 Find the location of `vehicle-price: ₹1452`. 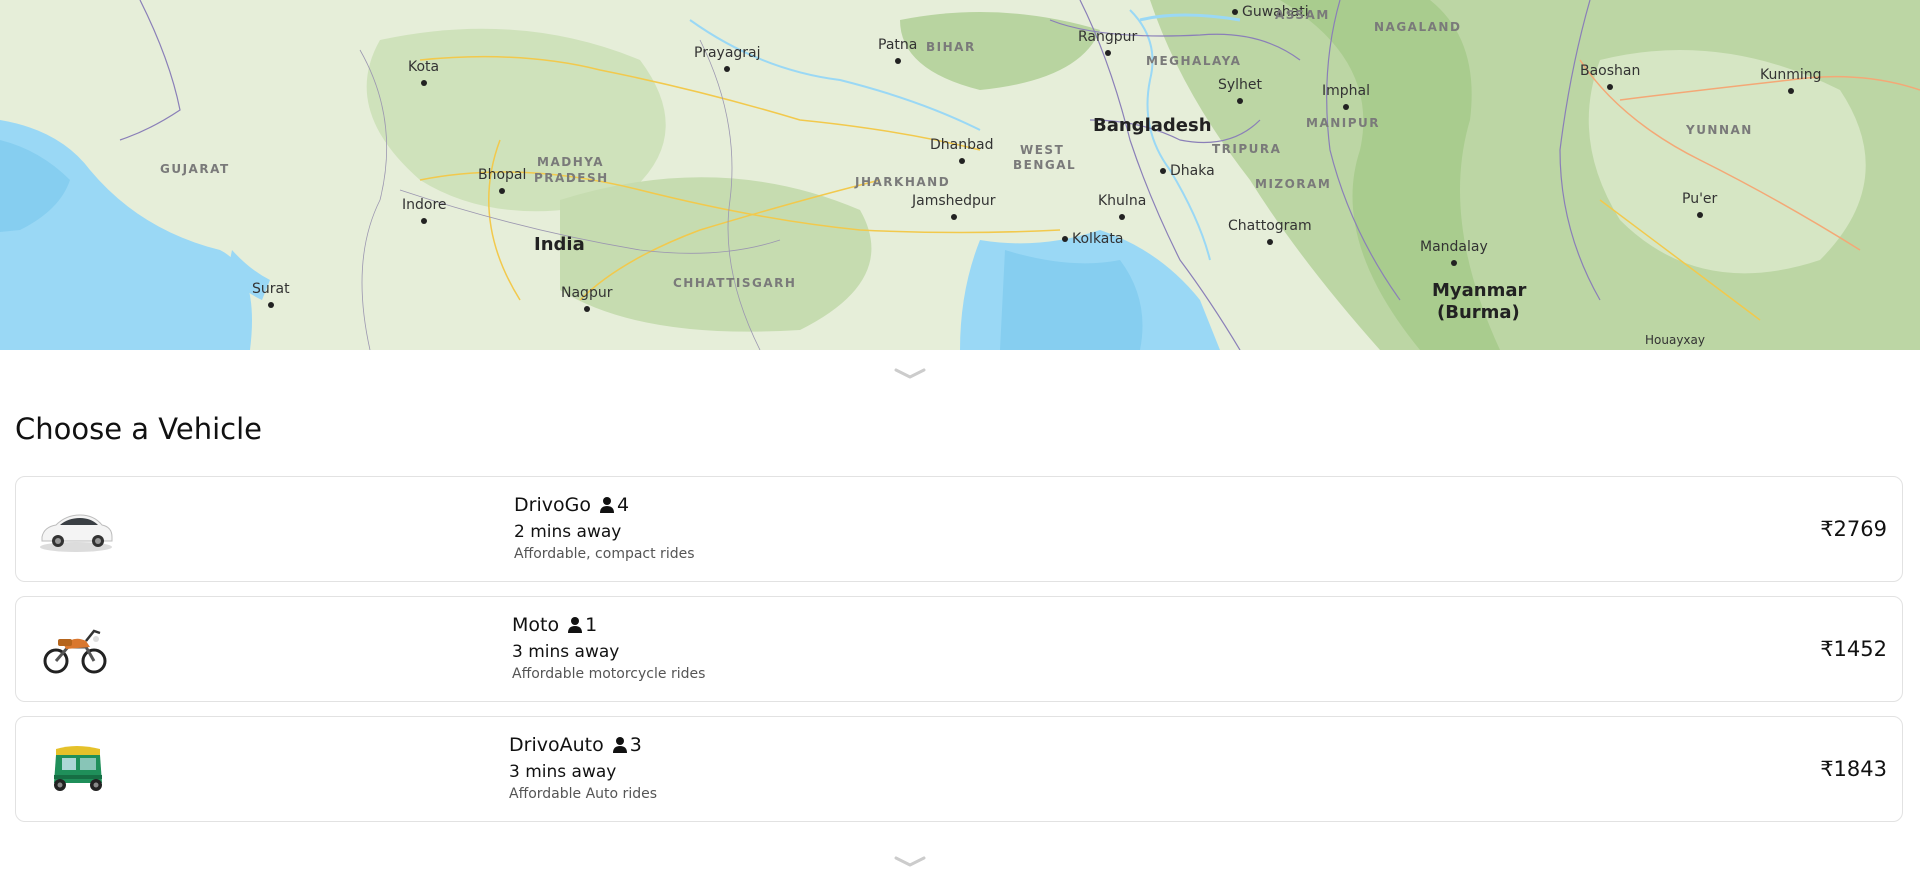

vehicle-price: ₹1452 is located at coordinates (1853, 649).